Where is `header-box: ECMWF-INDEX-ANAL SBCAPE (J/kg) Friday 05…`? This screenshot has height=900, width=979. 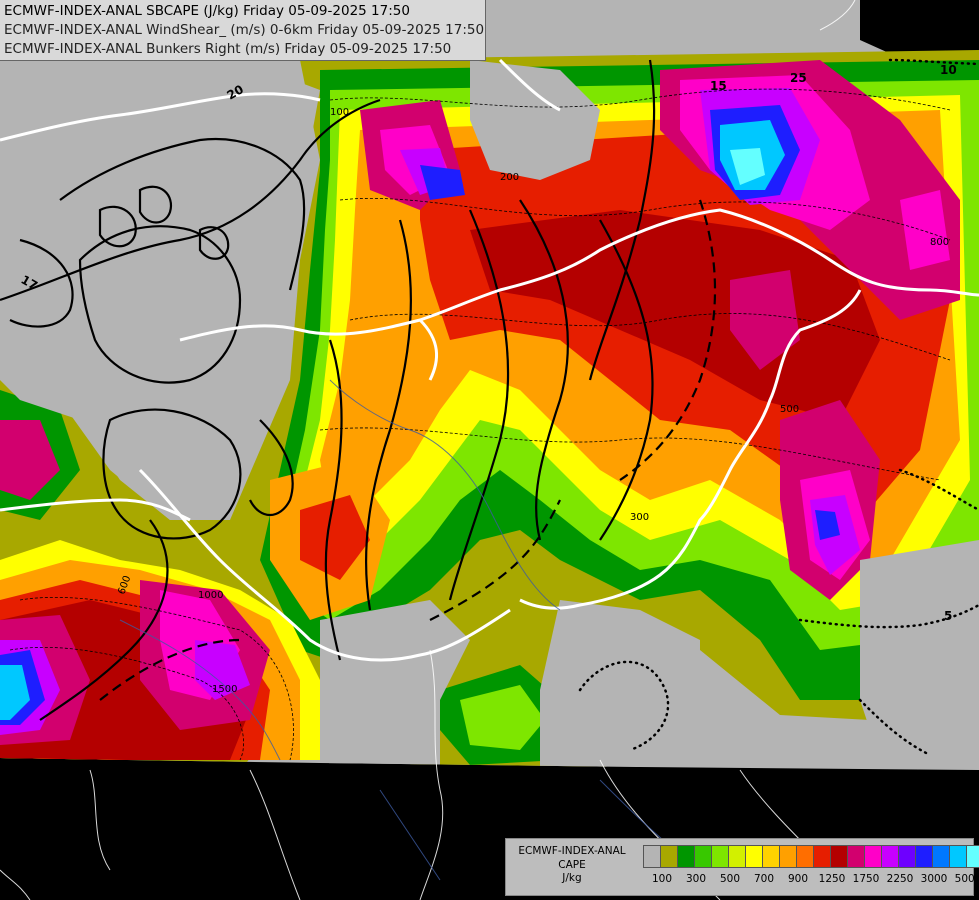 header-box: ECMWF-INDEX-ANAL SBCAPE (J/kg) Friday 05… is located at coordinates (243, 30).